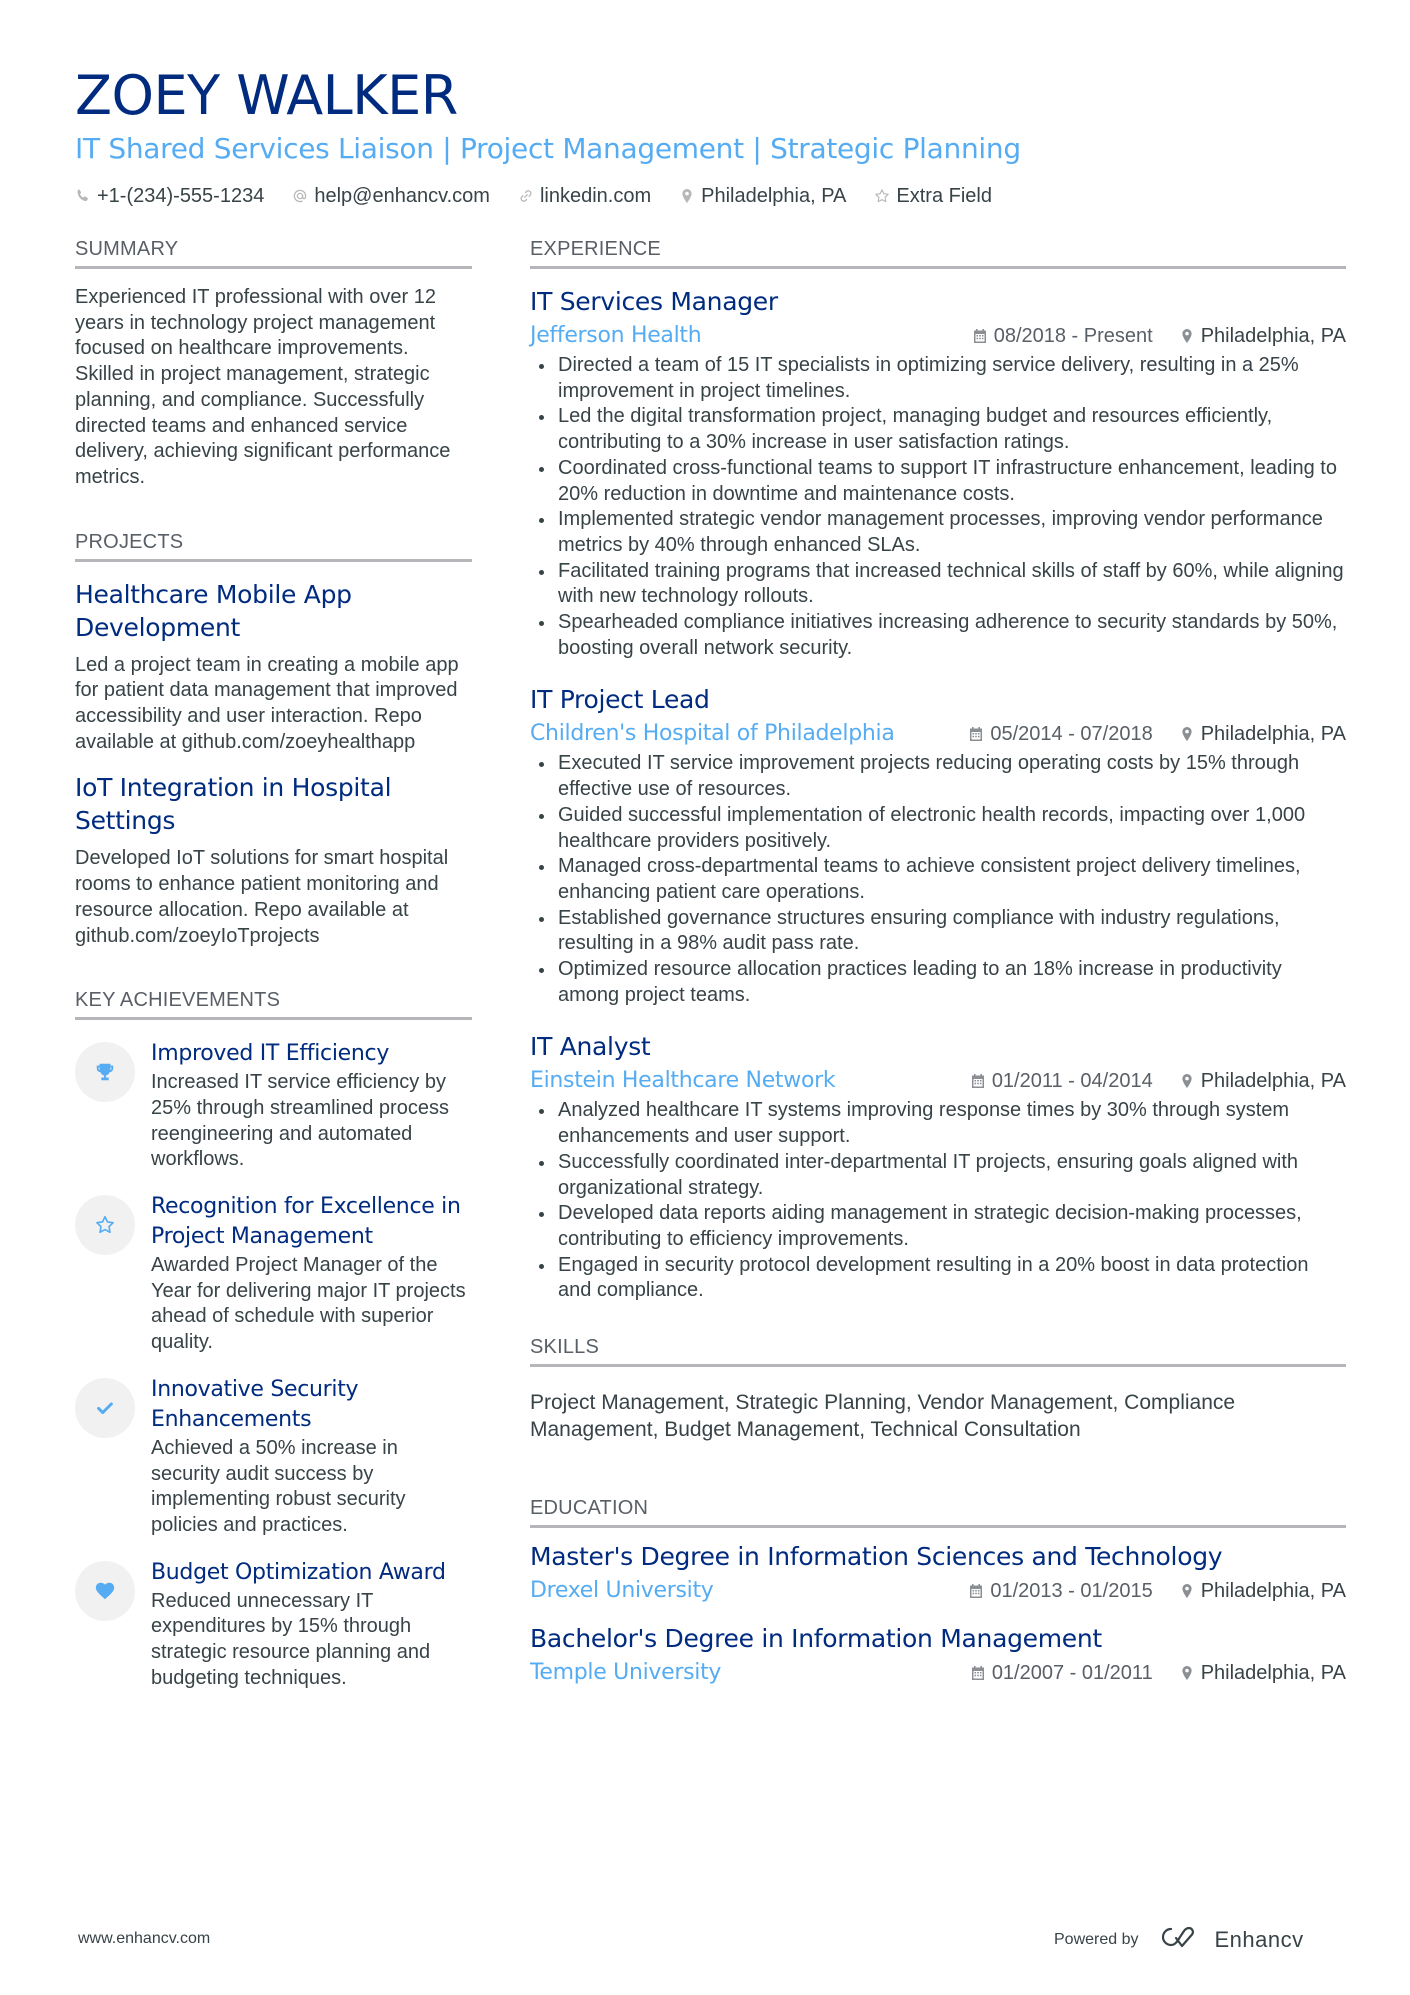  What do you see at coordinates (590, 1047) in the screenshot?
I see `job-title: IT Analyst` at bounding box center [590, 1047].